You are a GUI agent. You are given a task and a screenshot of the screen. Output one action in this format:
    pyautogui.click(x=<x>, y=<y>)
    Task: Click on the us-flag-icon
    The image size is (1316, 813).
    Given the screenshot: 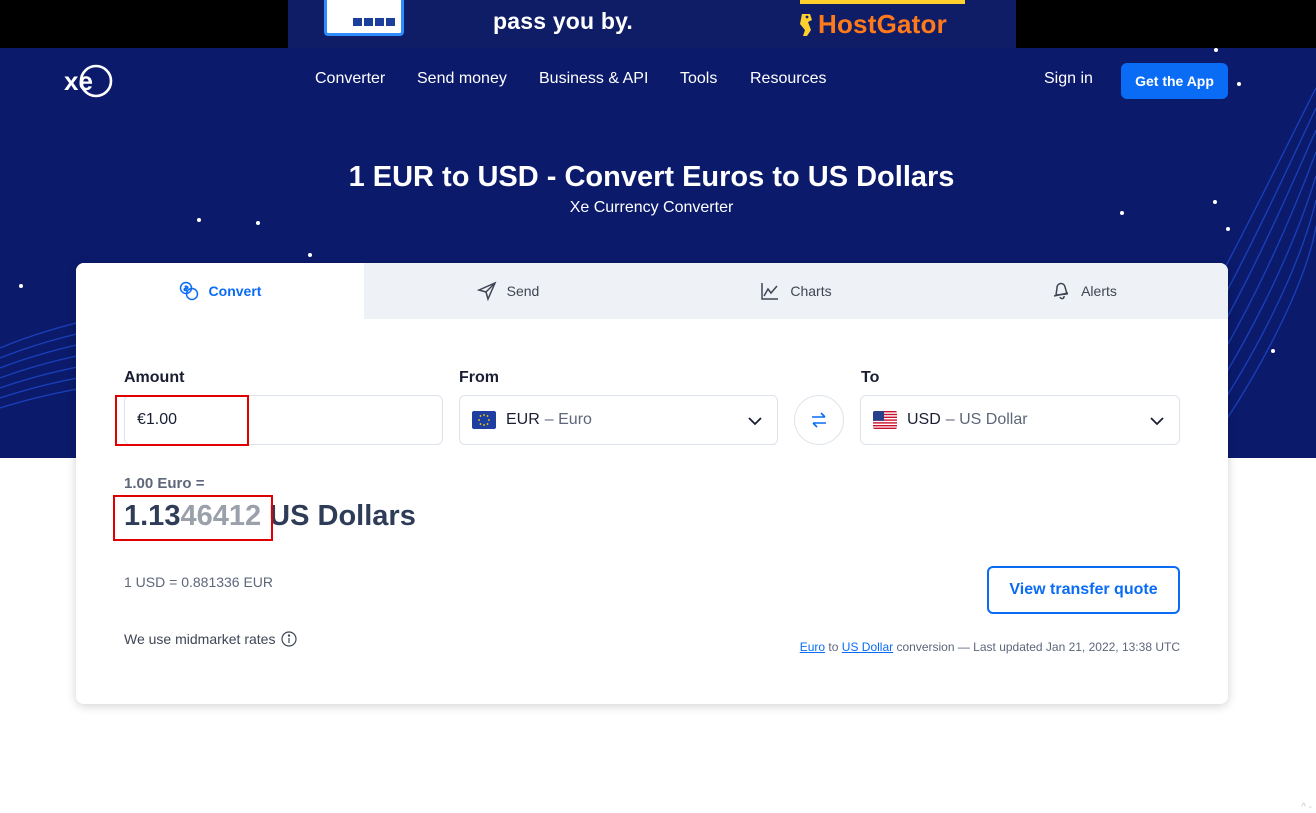 What is the action you would take?
    pyautogui.click(x=885, y=420)
    